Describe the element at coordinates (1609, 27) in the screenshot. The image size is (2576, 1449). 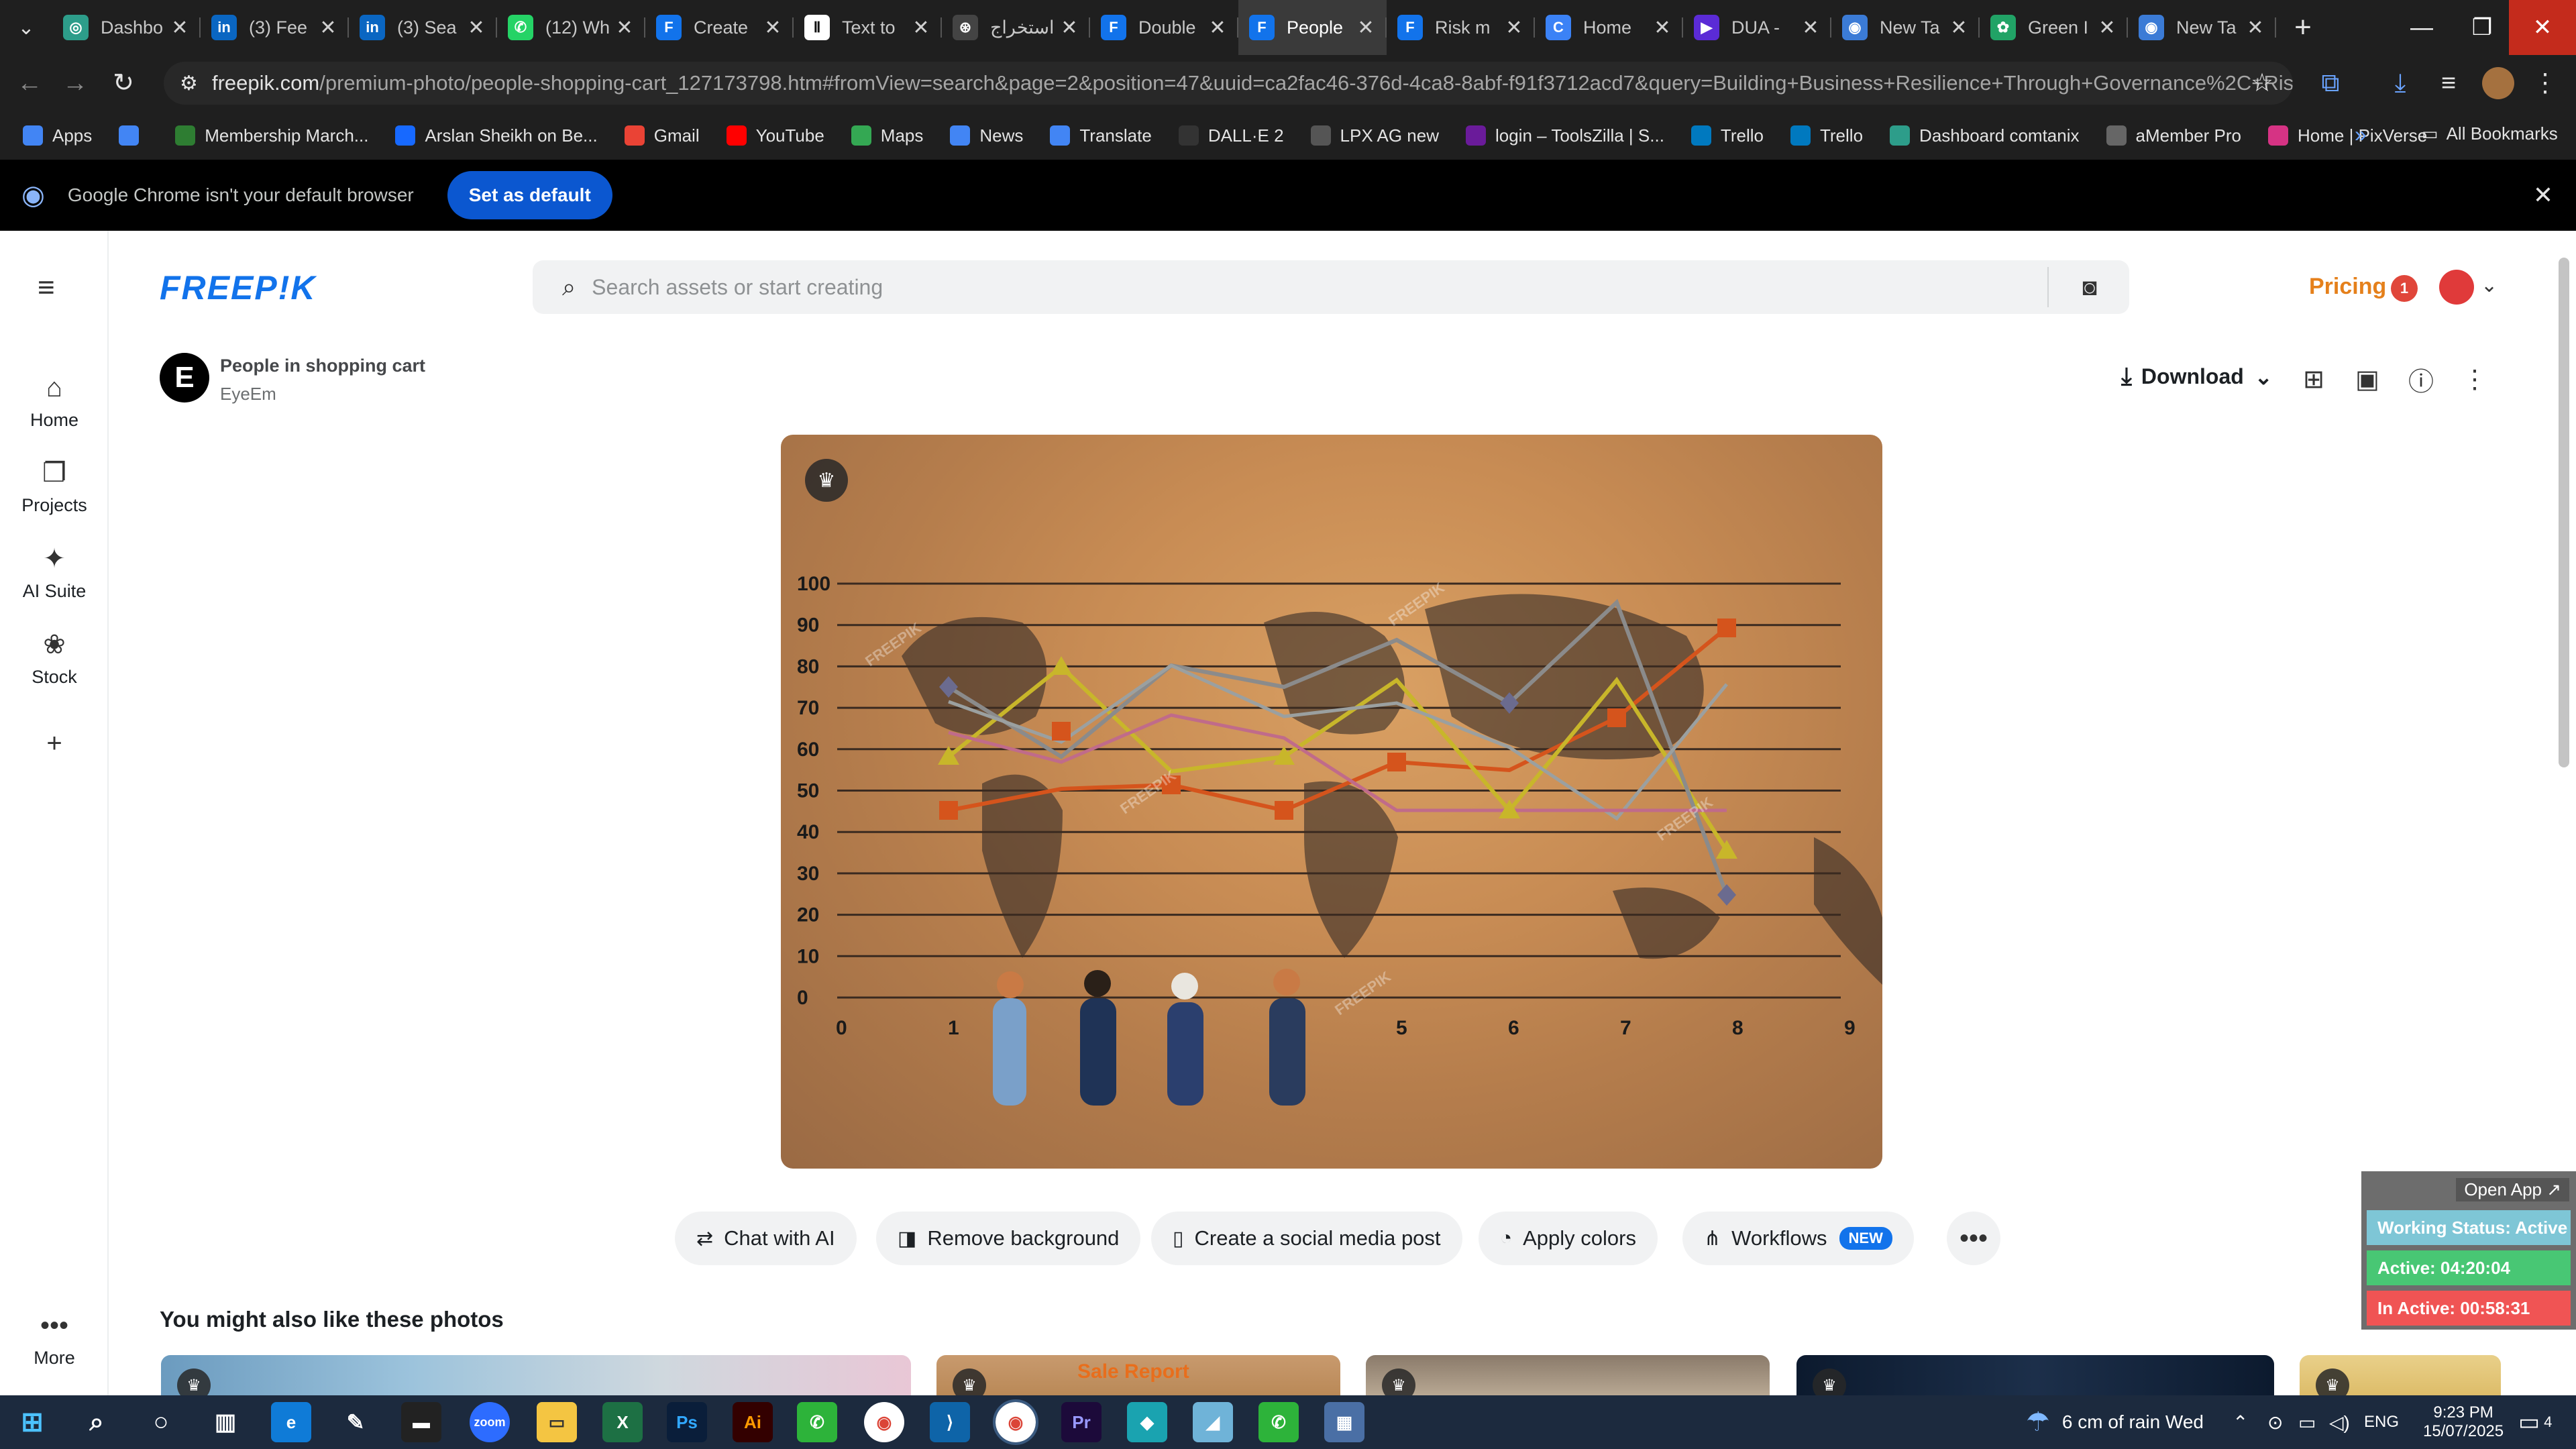
I see `browser-tab: C Home ✕` at that location.